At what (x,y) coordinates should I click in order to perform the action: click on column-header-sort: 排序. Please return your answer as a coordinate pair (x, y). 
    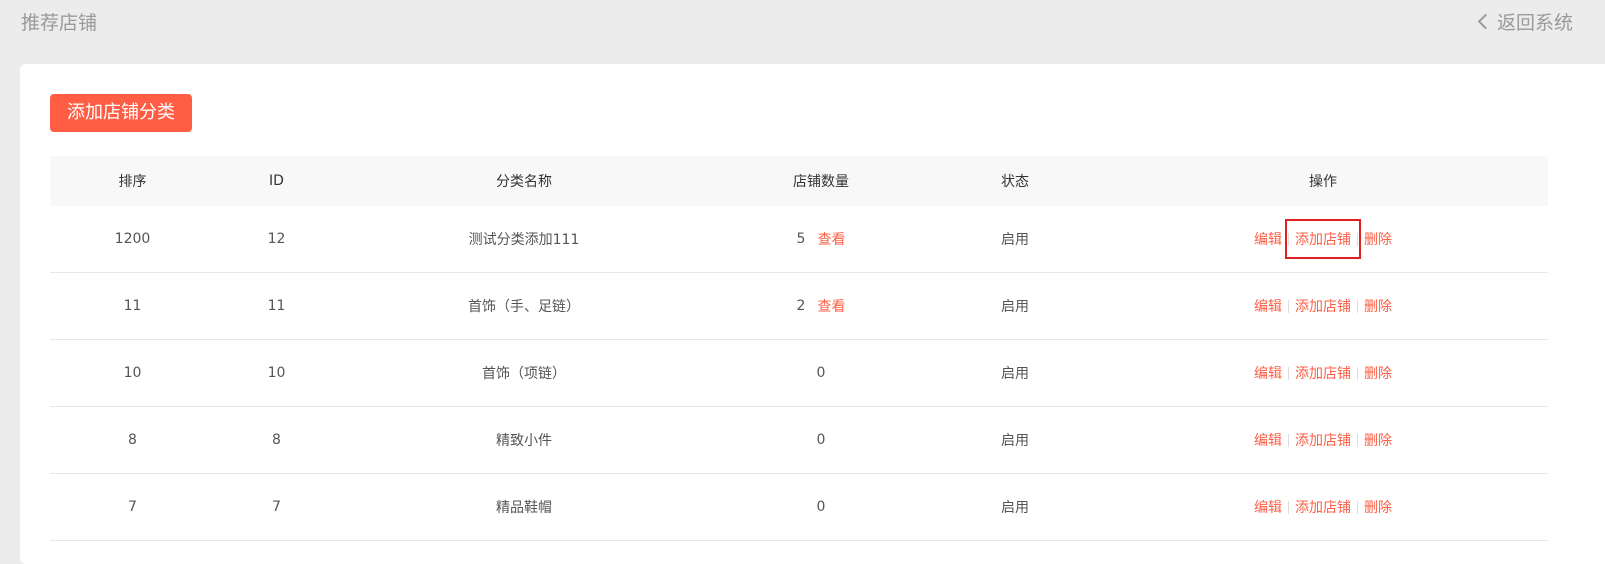
    Looking at the image, I should click on (132, 181).